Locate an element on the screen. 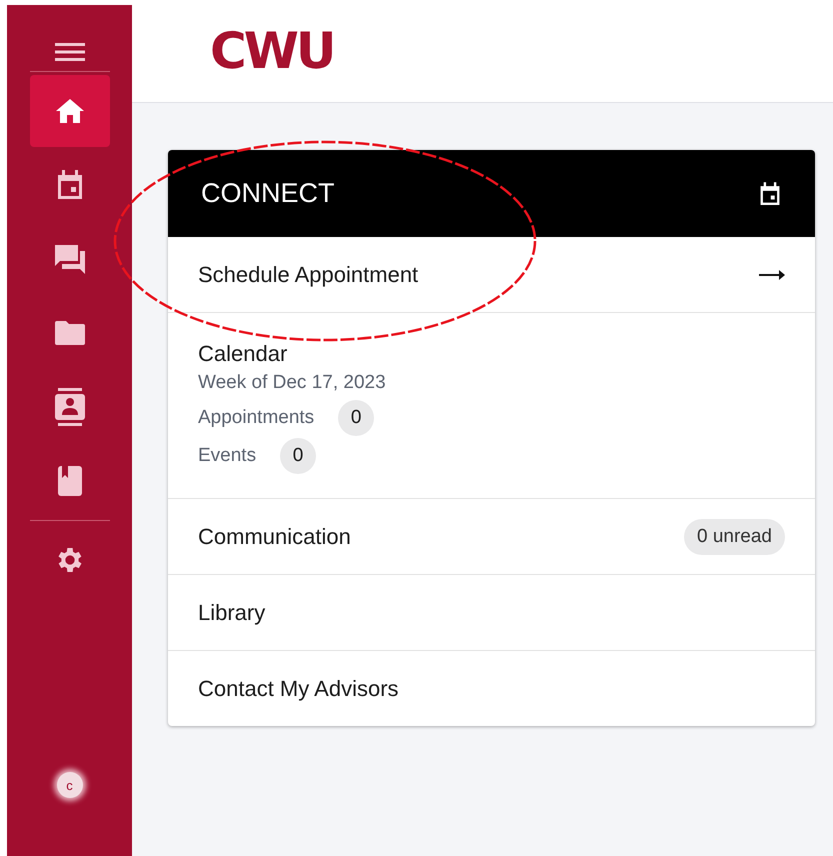  card-row: Contact My Advisors is located at coordinates (491, 688).